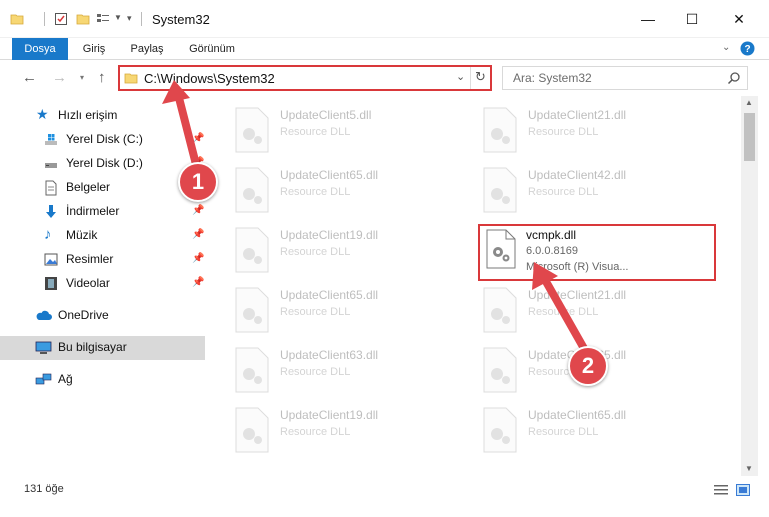 This screenshot has height=517, width=769. What do you see at coordinates (83, 315) in the screenshot?
I see `nav-label: OneDrive` at bounding box center [83, 315].